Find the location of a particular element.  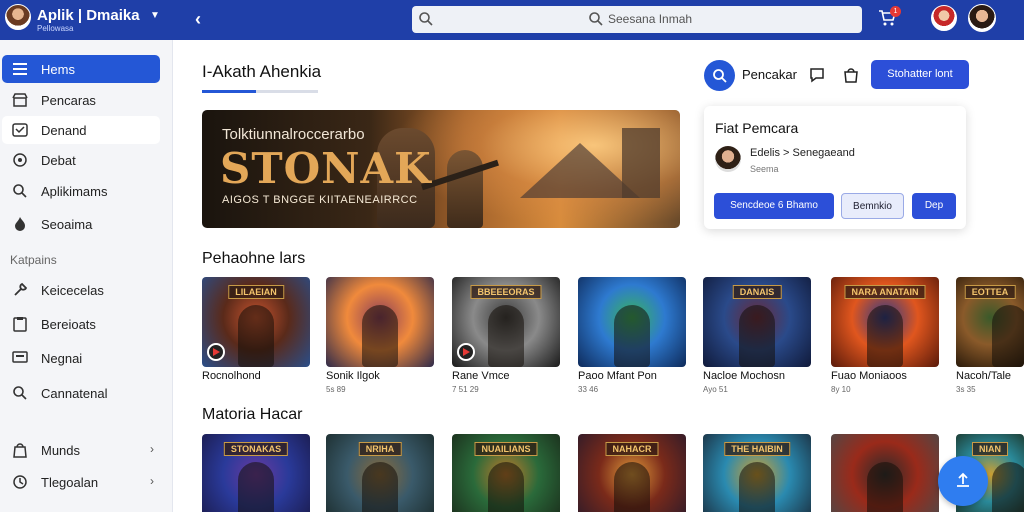

sidebar-item-trending: Seoaima is located at coordinates (81, 224).